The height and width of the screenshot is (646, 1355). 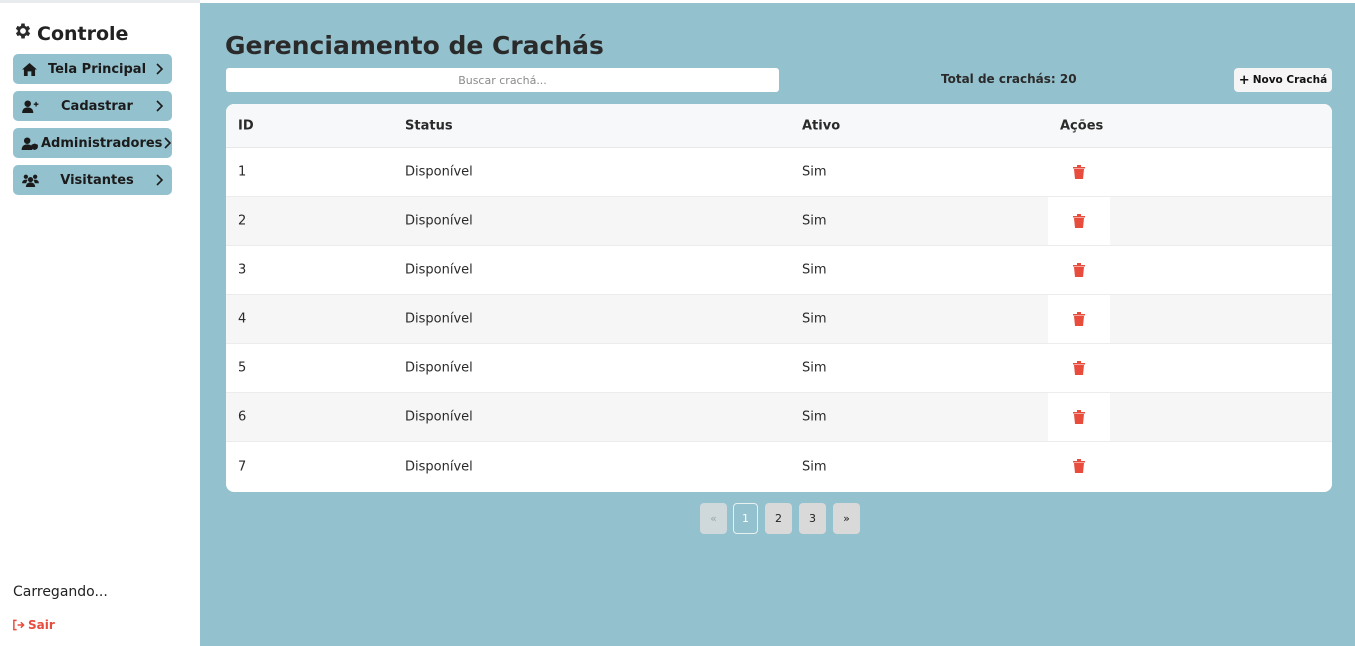 What do you see at coordinates (19, 625) in the screenshot?
I see `sign-out-icon` at bounding box center [19, 625].